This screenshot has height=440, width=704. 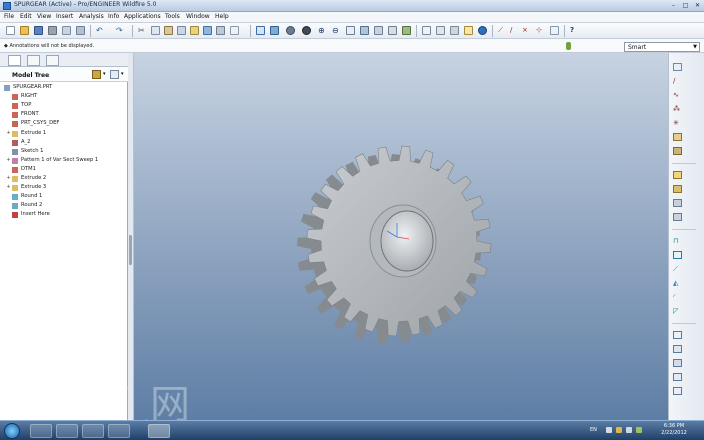 I want to click on menu-tools: Tools, so click(x=172, y=16).